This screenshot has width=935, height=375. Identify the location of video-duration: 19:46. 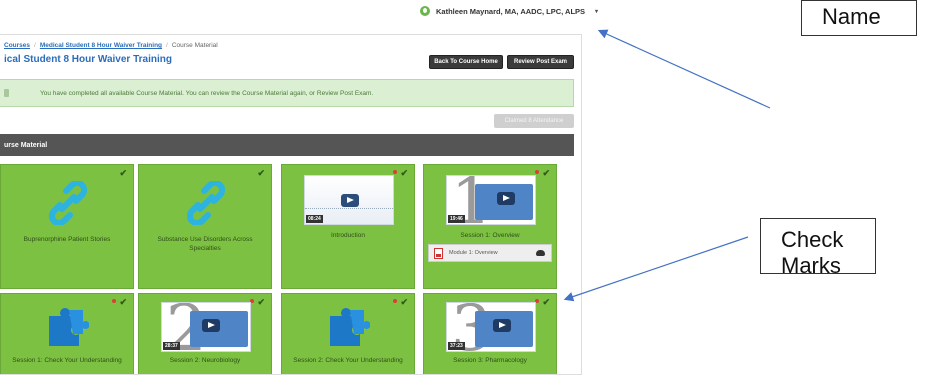
(456, 219).